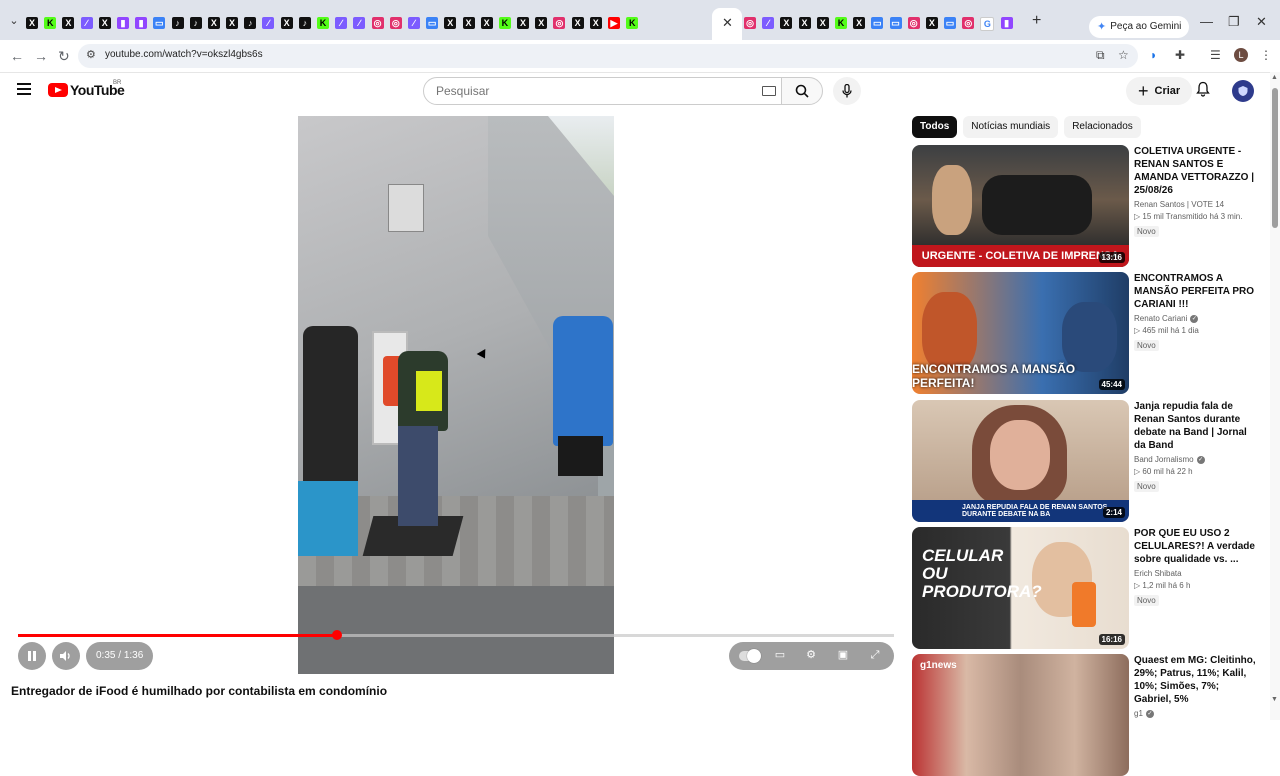  What do you see at coordinates (456, 635) in the screenshot?
I see `progress-bar` at bounding box center [456, 635].